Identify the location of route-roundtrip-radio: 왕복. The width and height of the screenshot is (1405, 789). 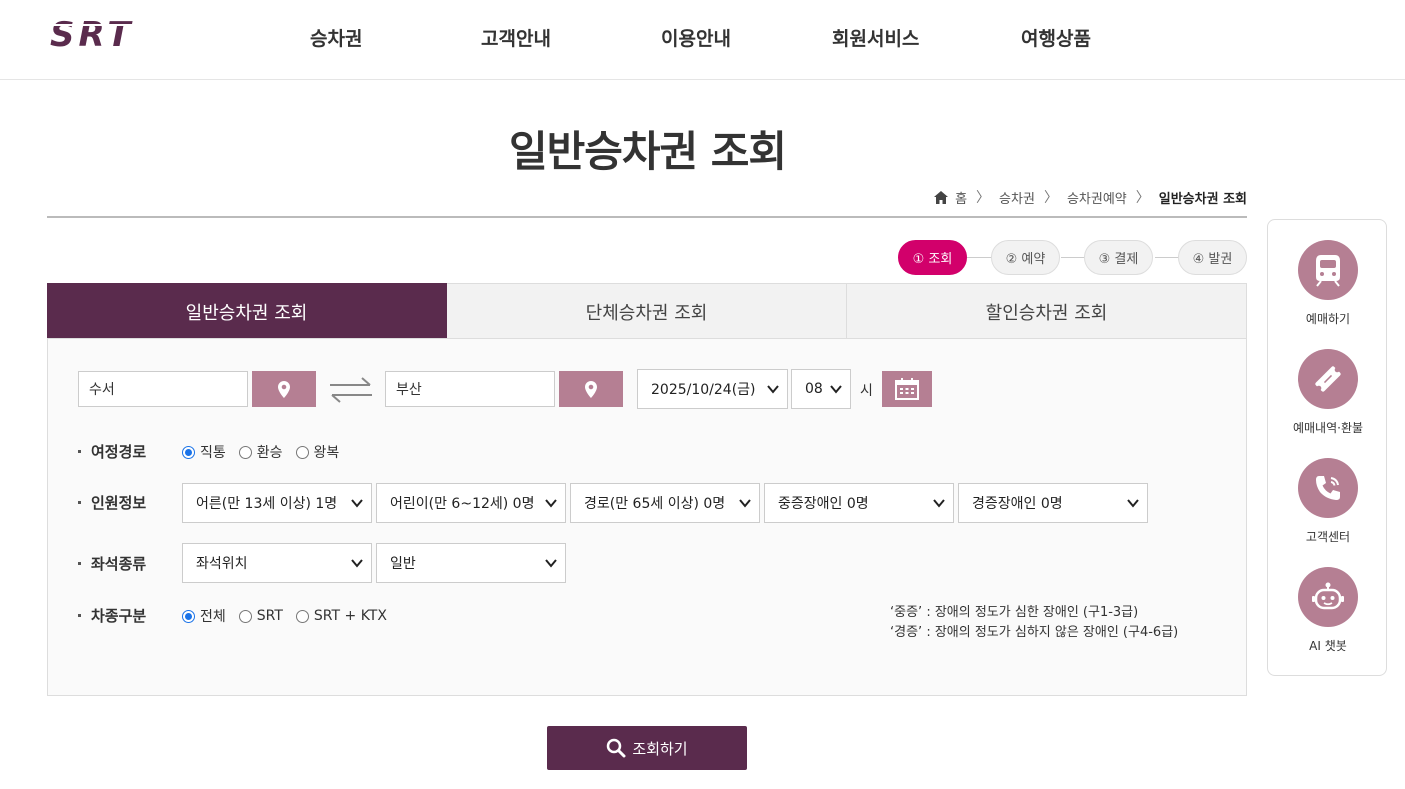
(317, 452).